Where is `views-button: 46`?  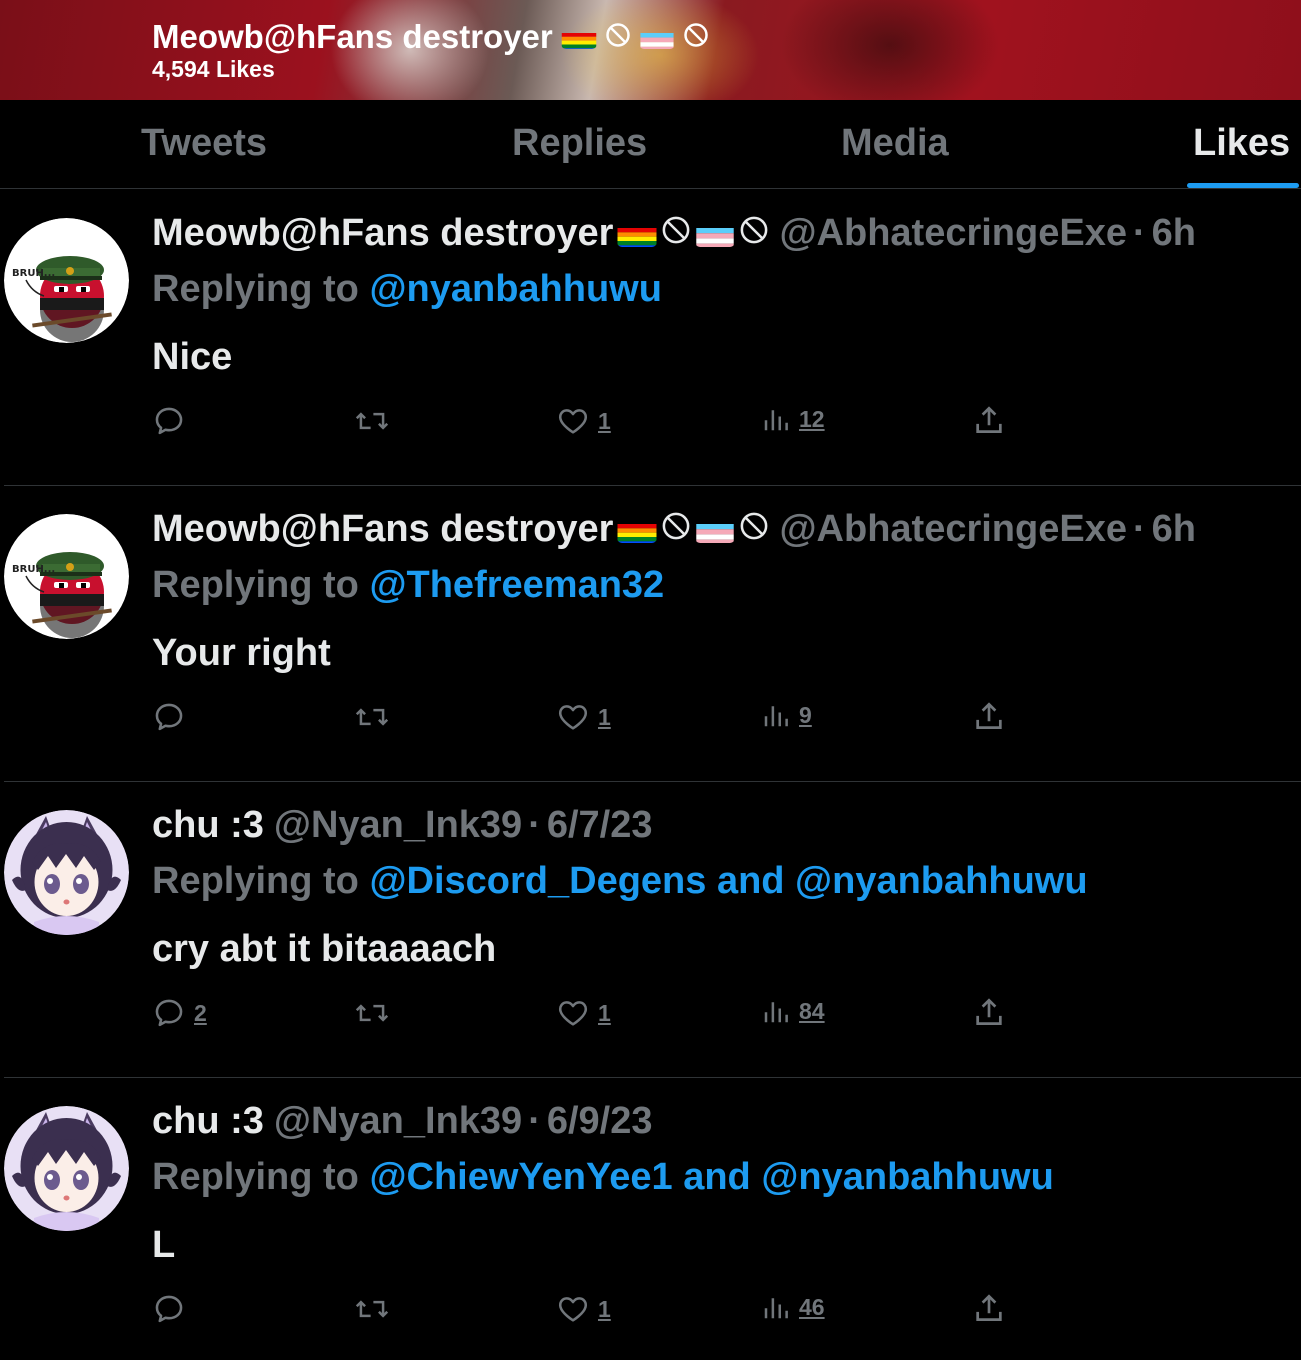
views-button: 46 is located at coordinates (793, 1307).